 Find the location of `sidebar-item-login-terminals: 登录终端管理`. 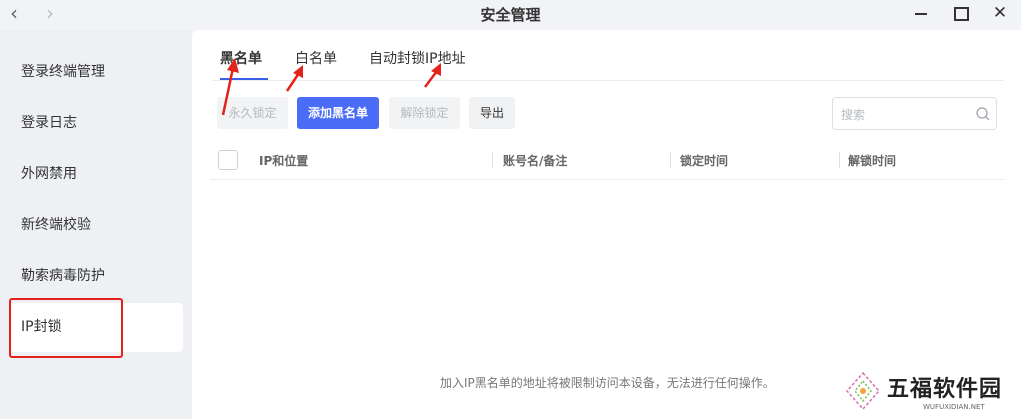

sidebar-item-login-terminals: 登录终端管理 is located at coordinates (96, 72).